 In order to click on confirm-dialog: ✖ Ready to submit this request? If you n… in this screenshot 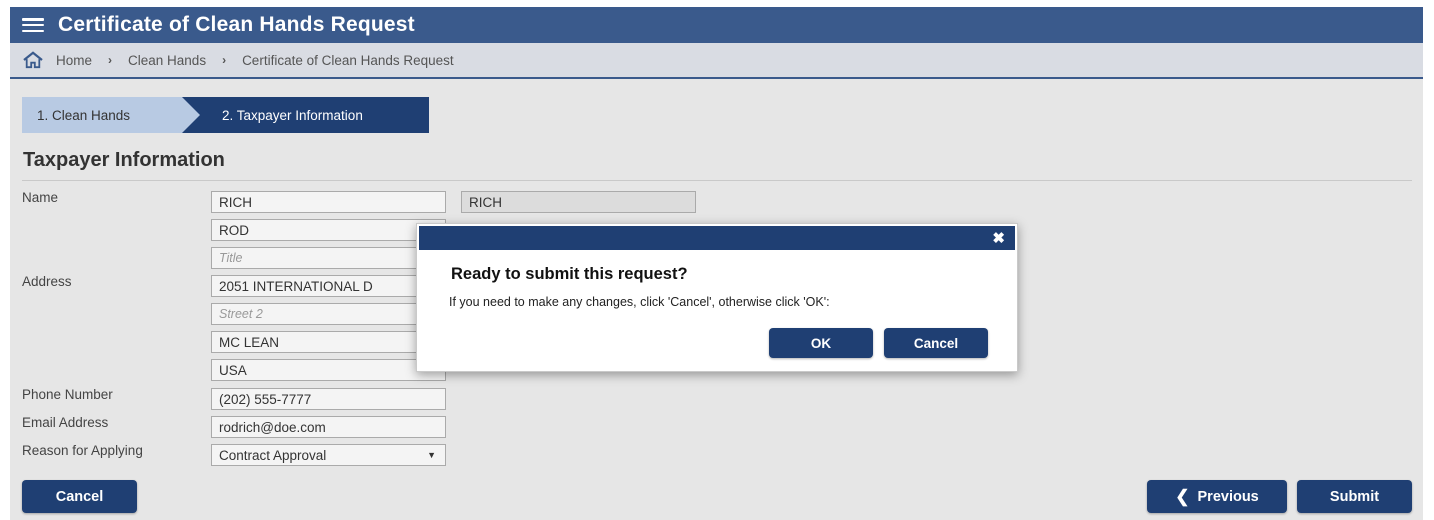, I will do `click(717, 297)`.